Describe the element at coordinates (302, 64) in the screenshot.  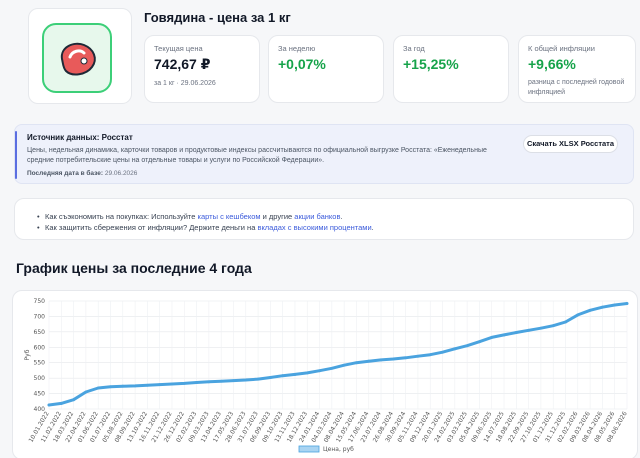
I see `week-change-value: +0,07%` at that location.